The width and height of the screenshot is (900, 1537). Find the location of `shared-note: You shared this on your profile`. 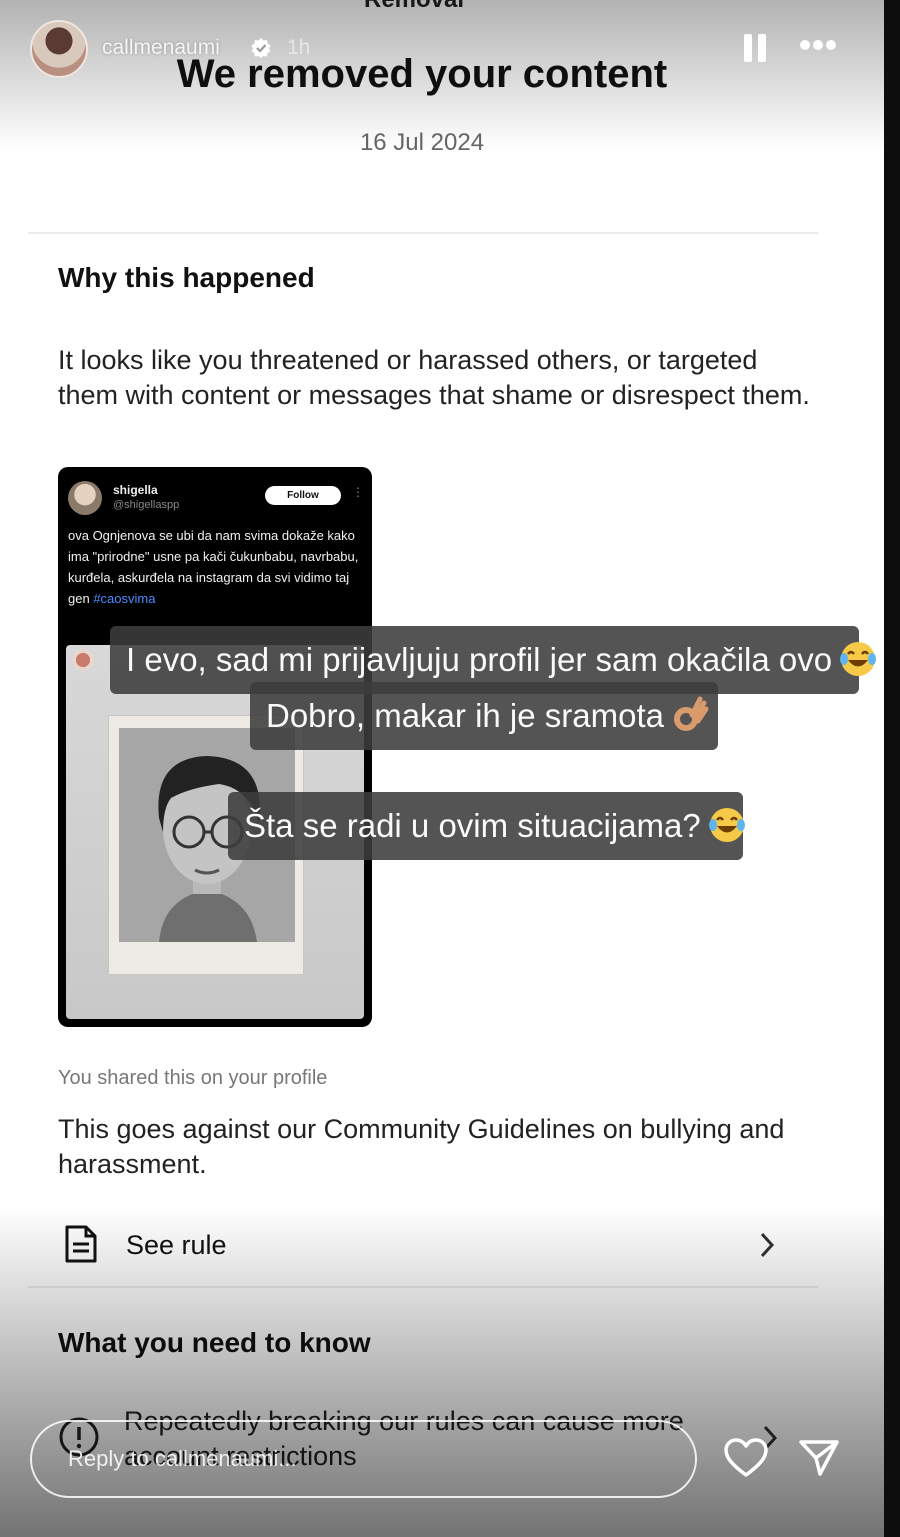

shared-note: You shared this on your profile is located at coordinates (193, 1078).